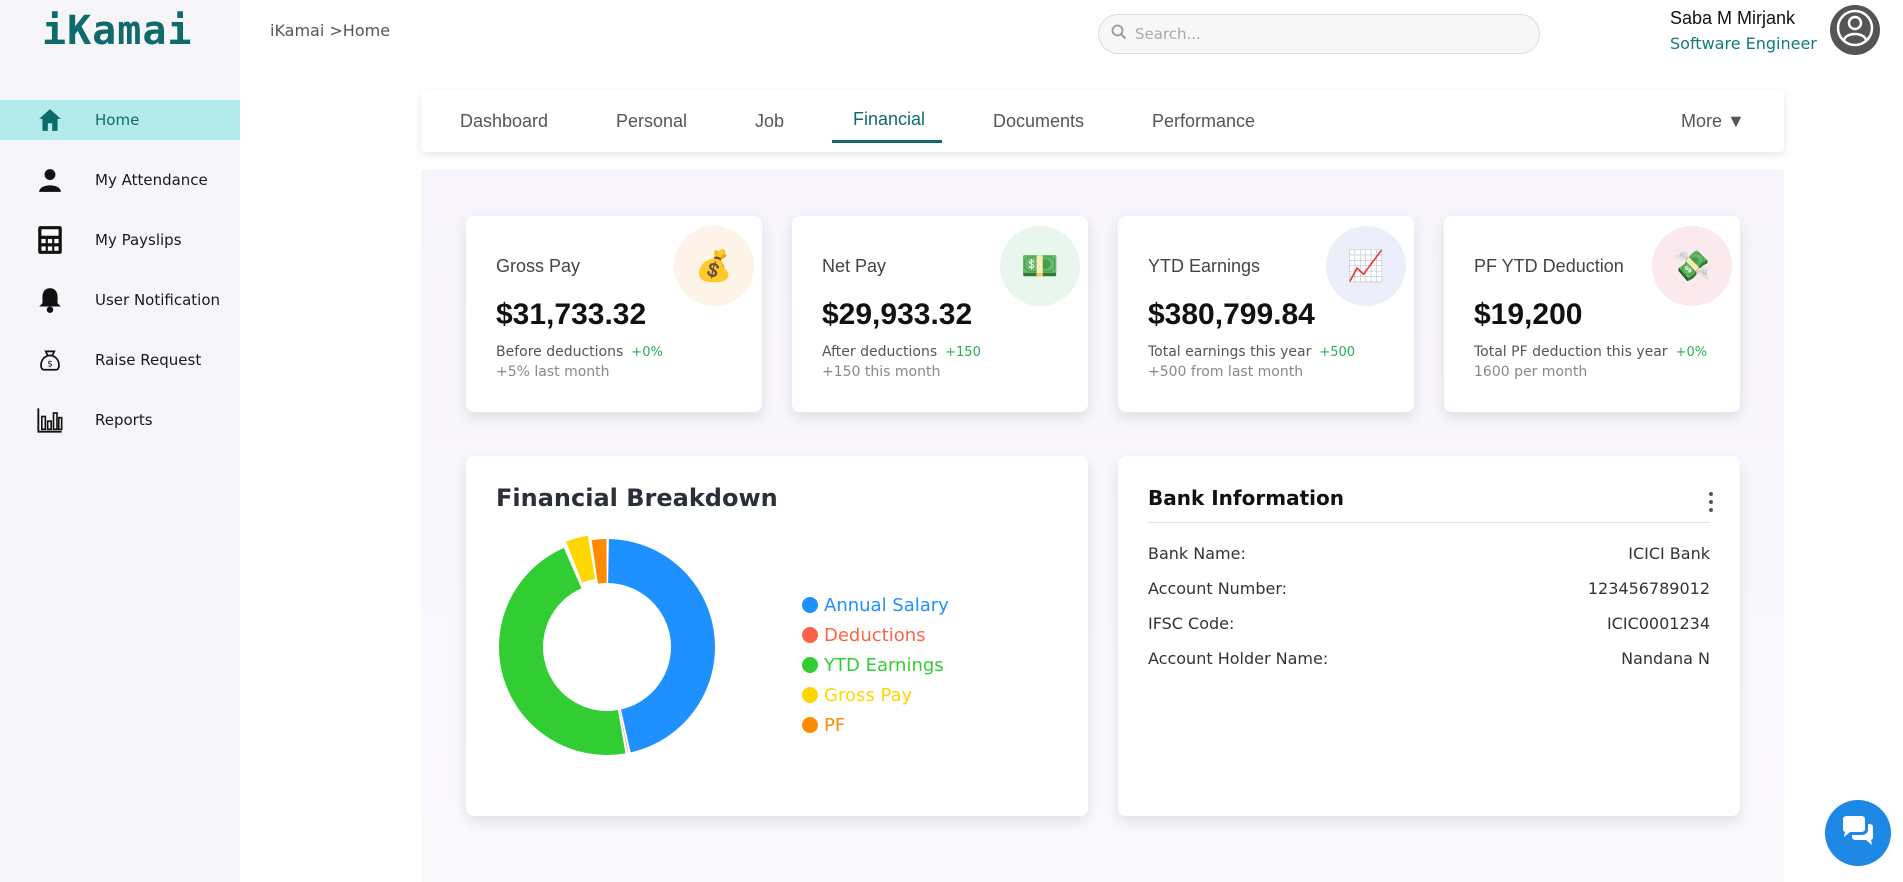 This screenshot has width=1903, height=882. Describe the element at coordinates (1549, 266) in the screenshot. I see `stat-title: PF YTD Deduction` at that location.